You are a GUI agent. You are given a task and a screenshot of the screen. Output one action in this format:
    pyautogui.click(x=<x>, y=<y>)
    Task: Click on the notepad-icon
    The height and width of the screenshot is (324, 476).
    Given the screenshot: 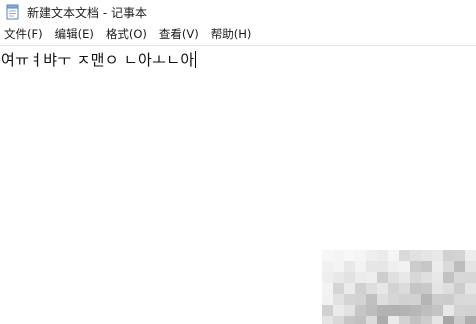 What is the action you would take?
    pyautogui.click(x=13, y=12)
    